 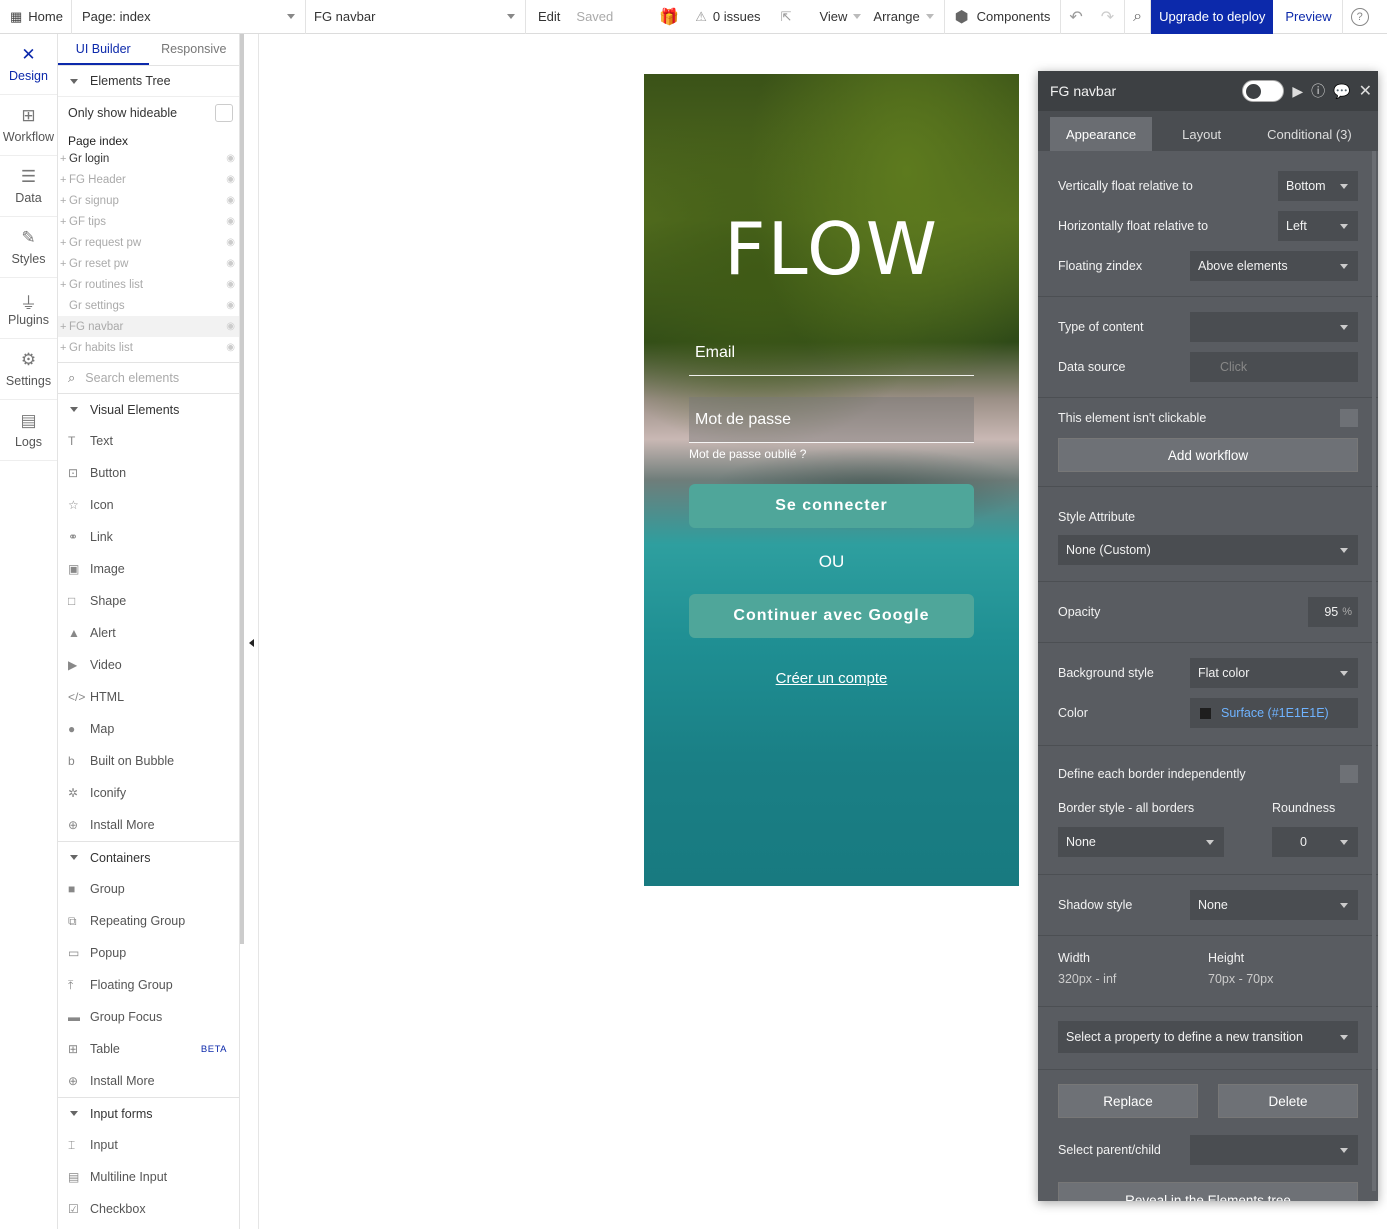 I want to click on tab-conditional: Conditional (3), so click(x=1309, y=134).